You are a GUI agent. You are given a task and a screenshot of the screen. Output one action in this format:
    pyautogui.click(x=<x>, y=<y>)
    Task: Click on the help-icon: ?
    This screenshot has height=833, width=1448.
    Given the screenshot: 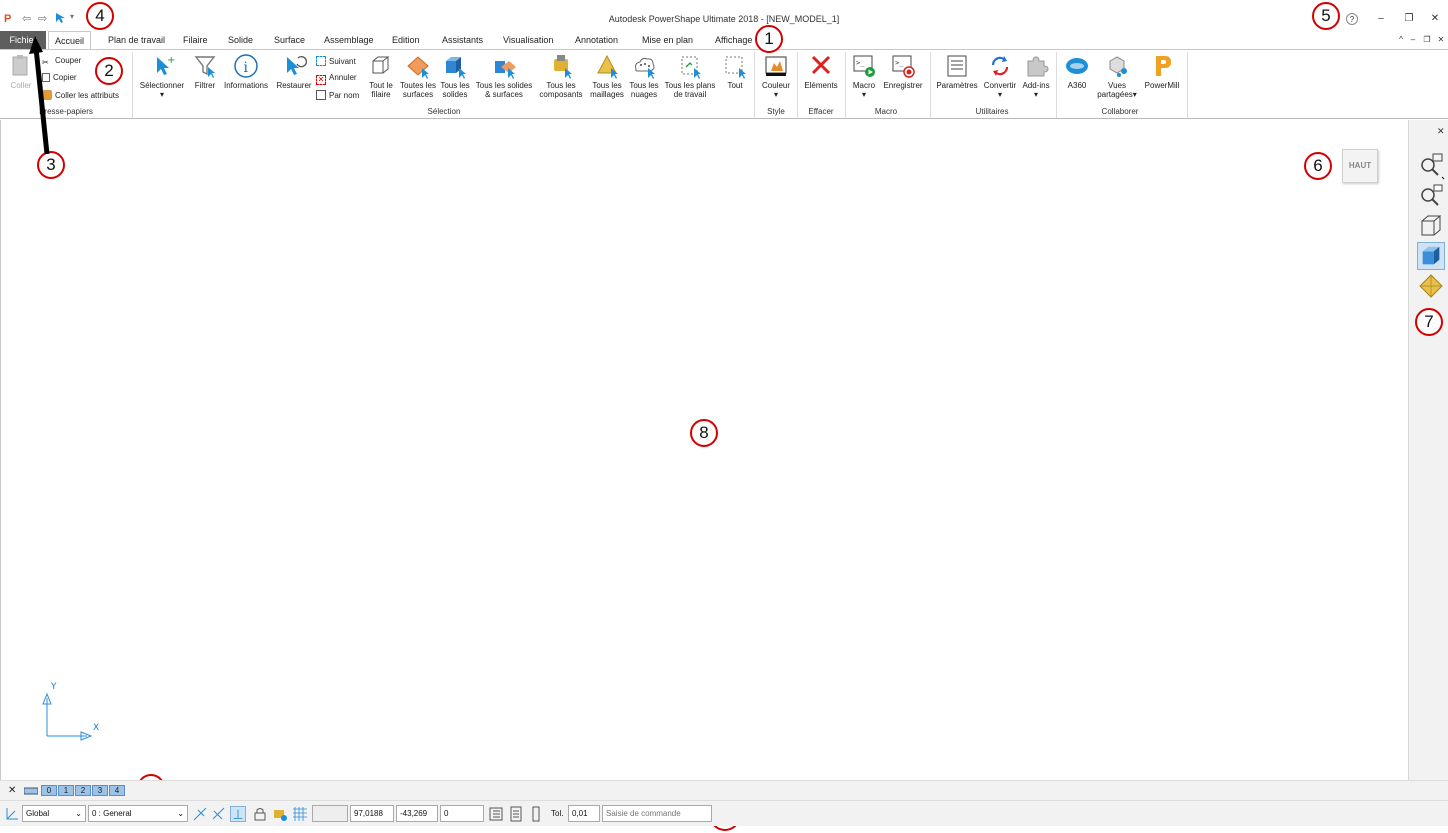 What is the action you would take?
    pyautogui.click(x=1352, y=19)
    